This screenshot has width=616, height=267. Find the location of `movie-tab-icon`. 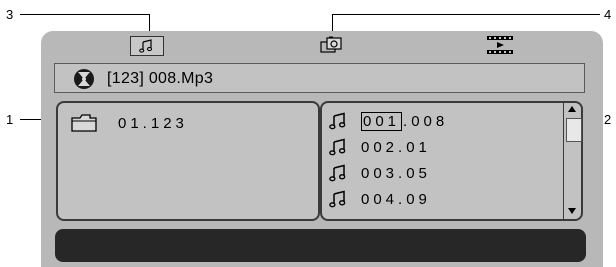

movie-tab-icon is located at coordinates (500, 45).